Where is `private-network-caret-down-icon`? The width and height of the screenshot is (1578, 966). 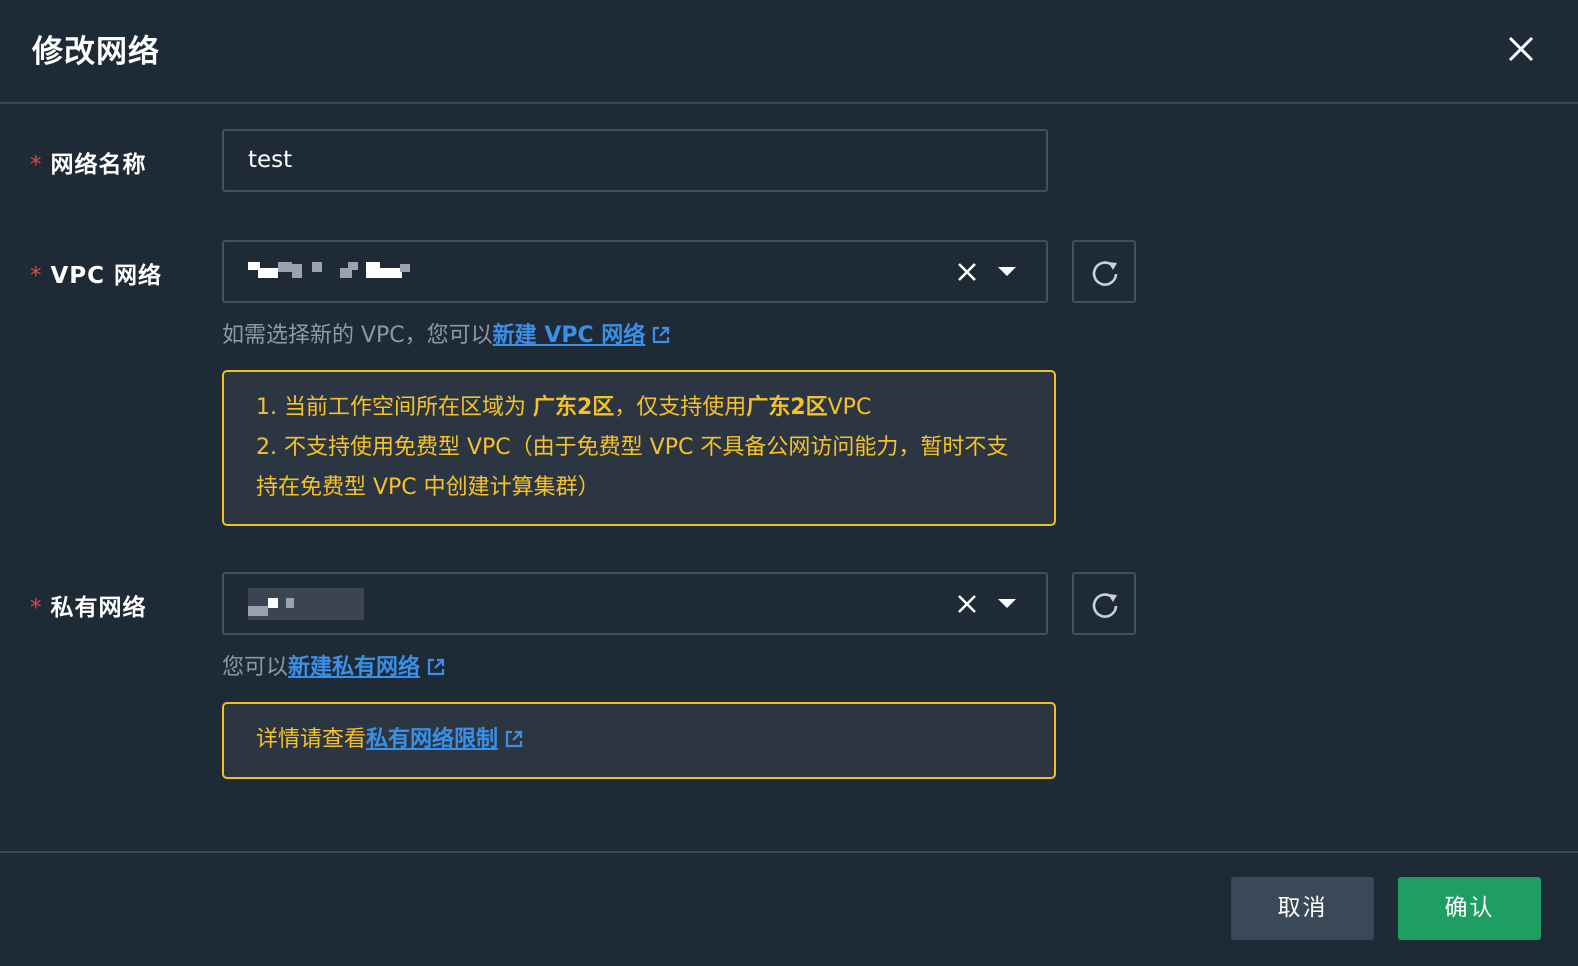
private-network-caret-down-icon is located at coordinates (1007, 603).